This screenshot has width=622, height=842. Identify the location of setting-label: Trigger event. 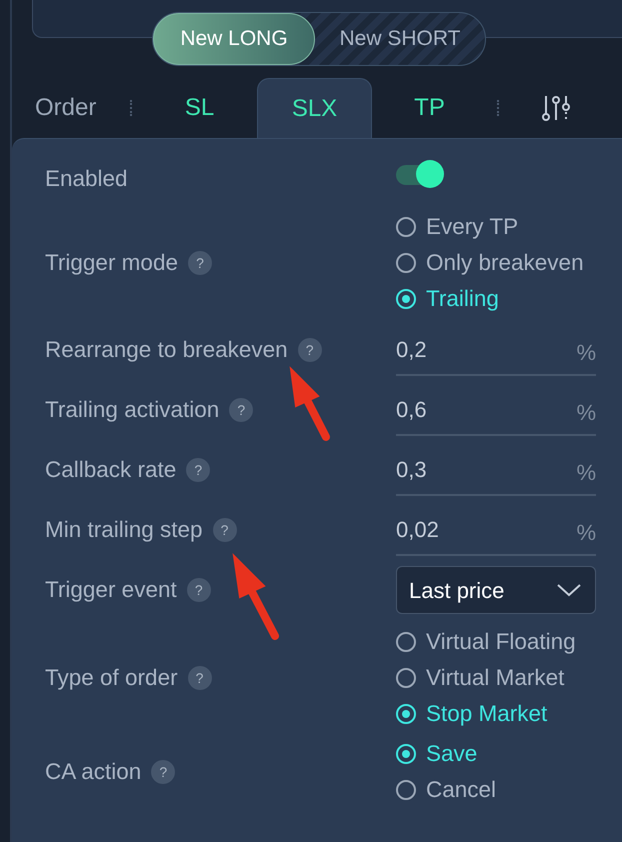
(111, 590).